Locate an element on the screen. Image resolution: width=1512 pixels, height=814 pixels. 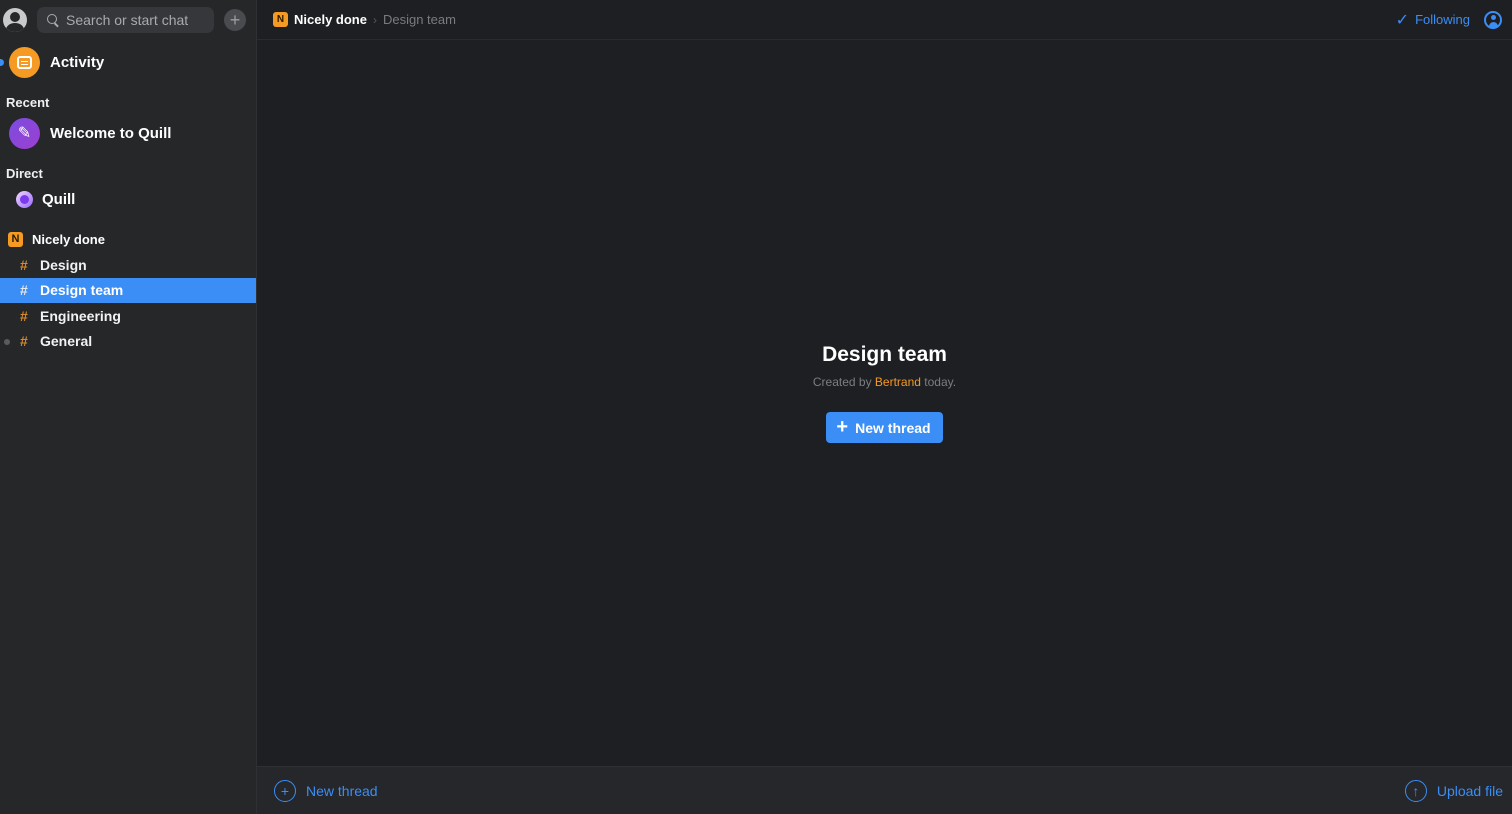
upload-file-label: Upload file is located at coordinates (1469, 790).